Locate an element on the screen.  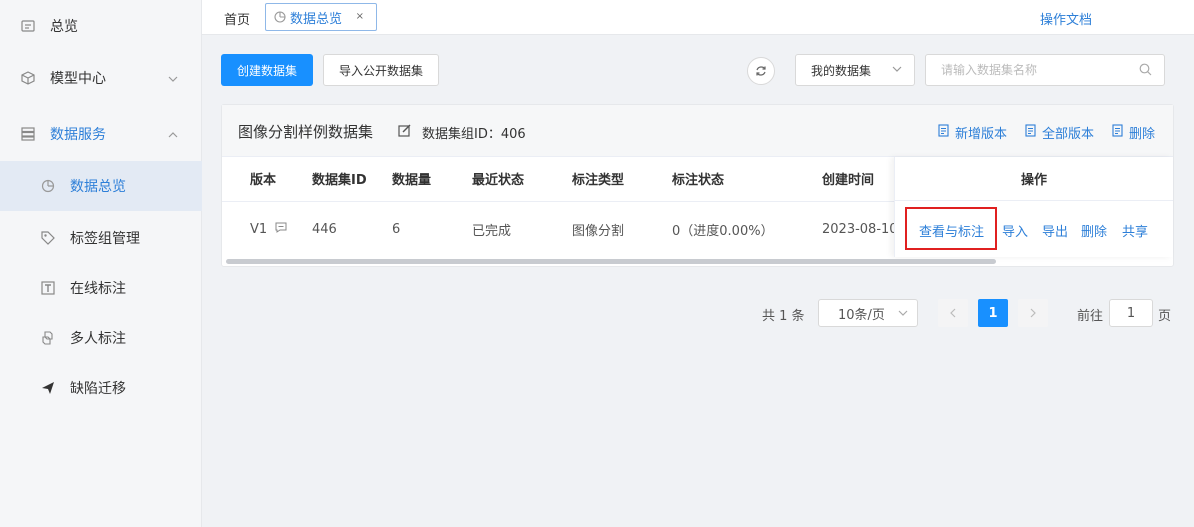
sidebar-item-overview: 总览 is located at coordinates (101, 26).